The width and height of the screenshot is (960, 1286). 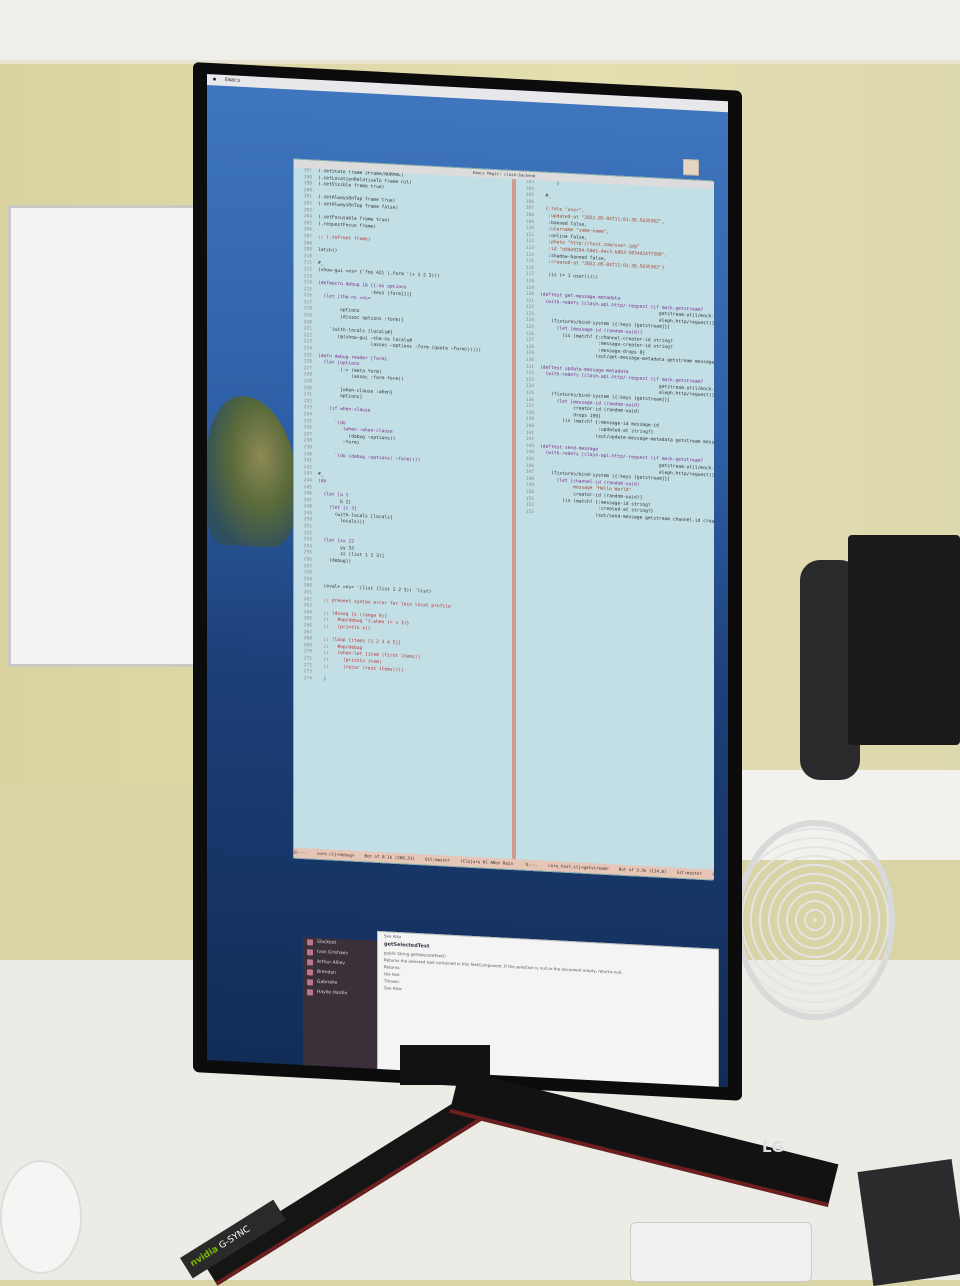 What do you see at coordinates (578, 867) in the screenshot?
I see `mode-line-segment: core_test.clj<getstream>` at bounding box center [578, 867].